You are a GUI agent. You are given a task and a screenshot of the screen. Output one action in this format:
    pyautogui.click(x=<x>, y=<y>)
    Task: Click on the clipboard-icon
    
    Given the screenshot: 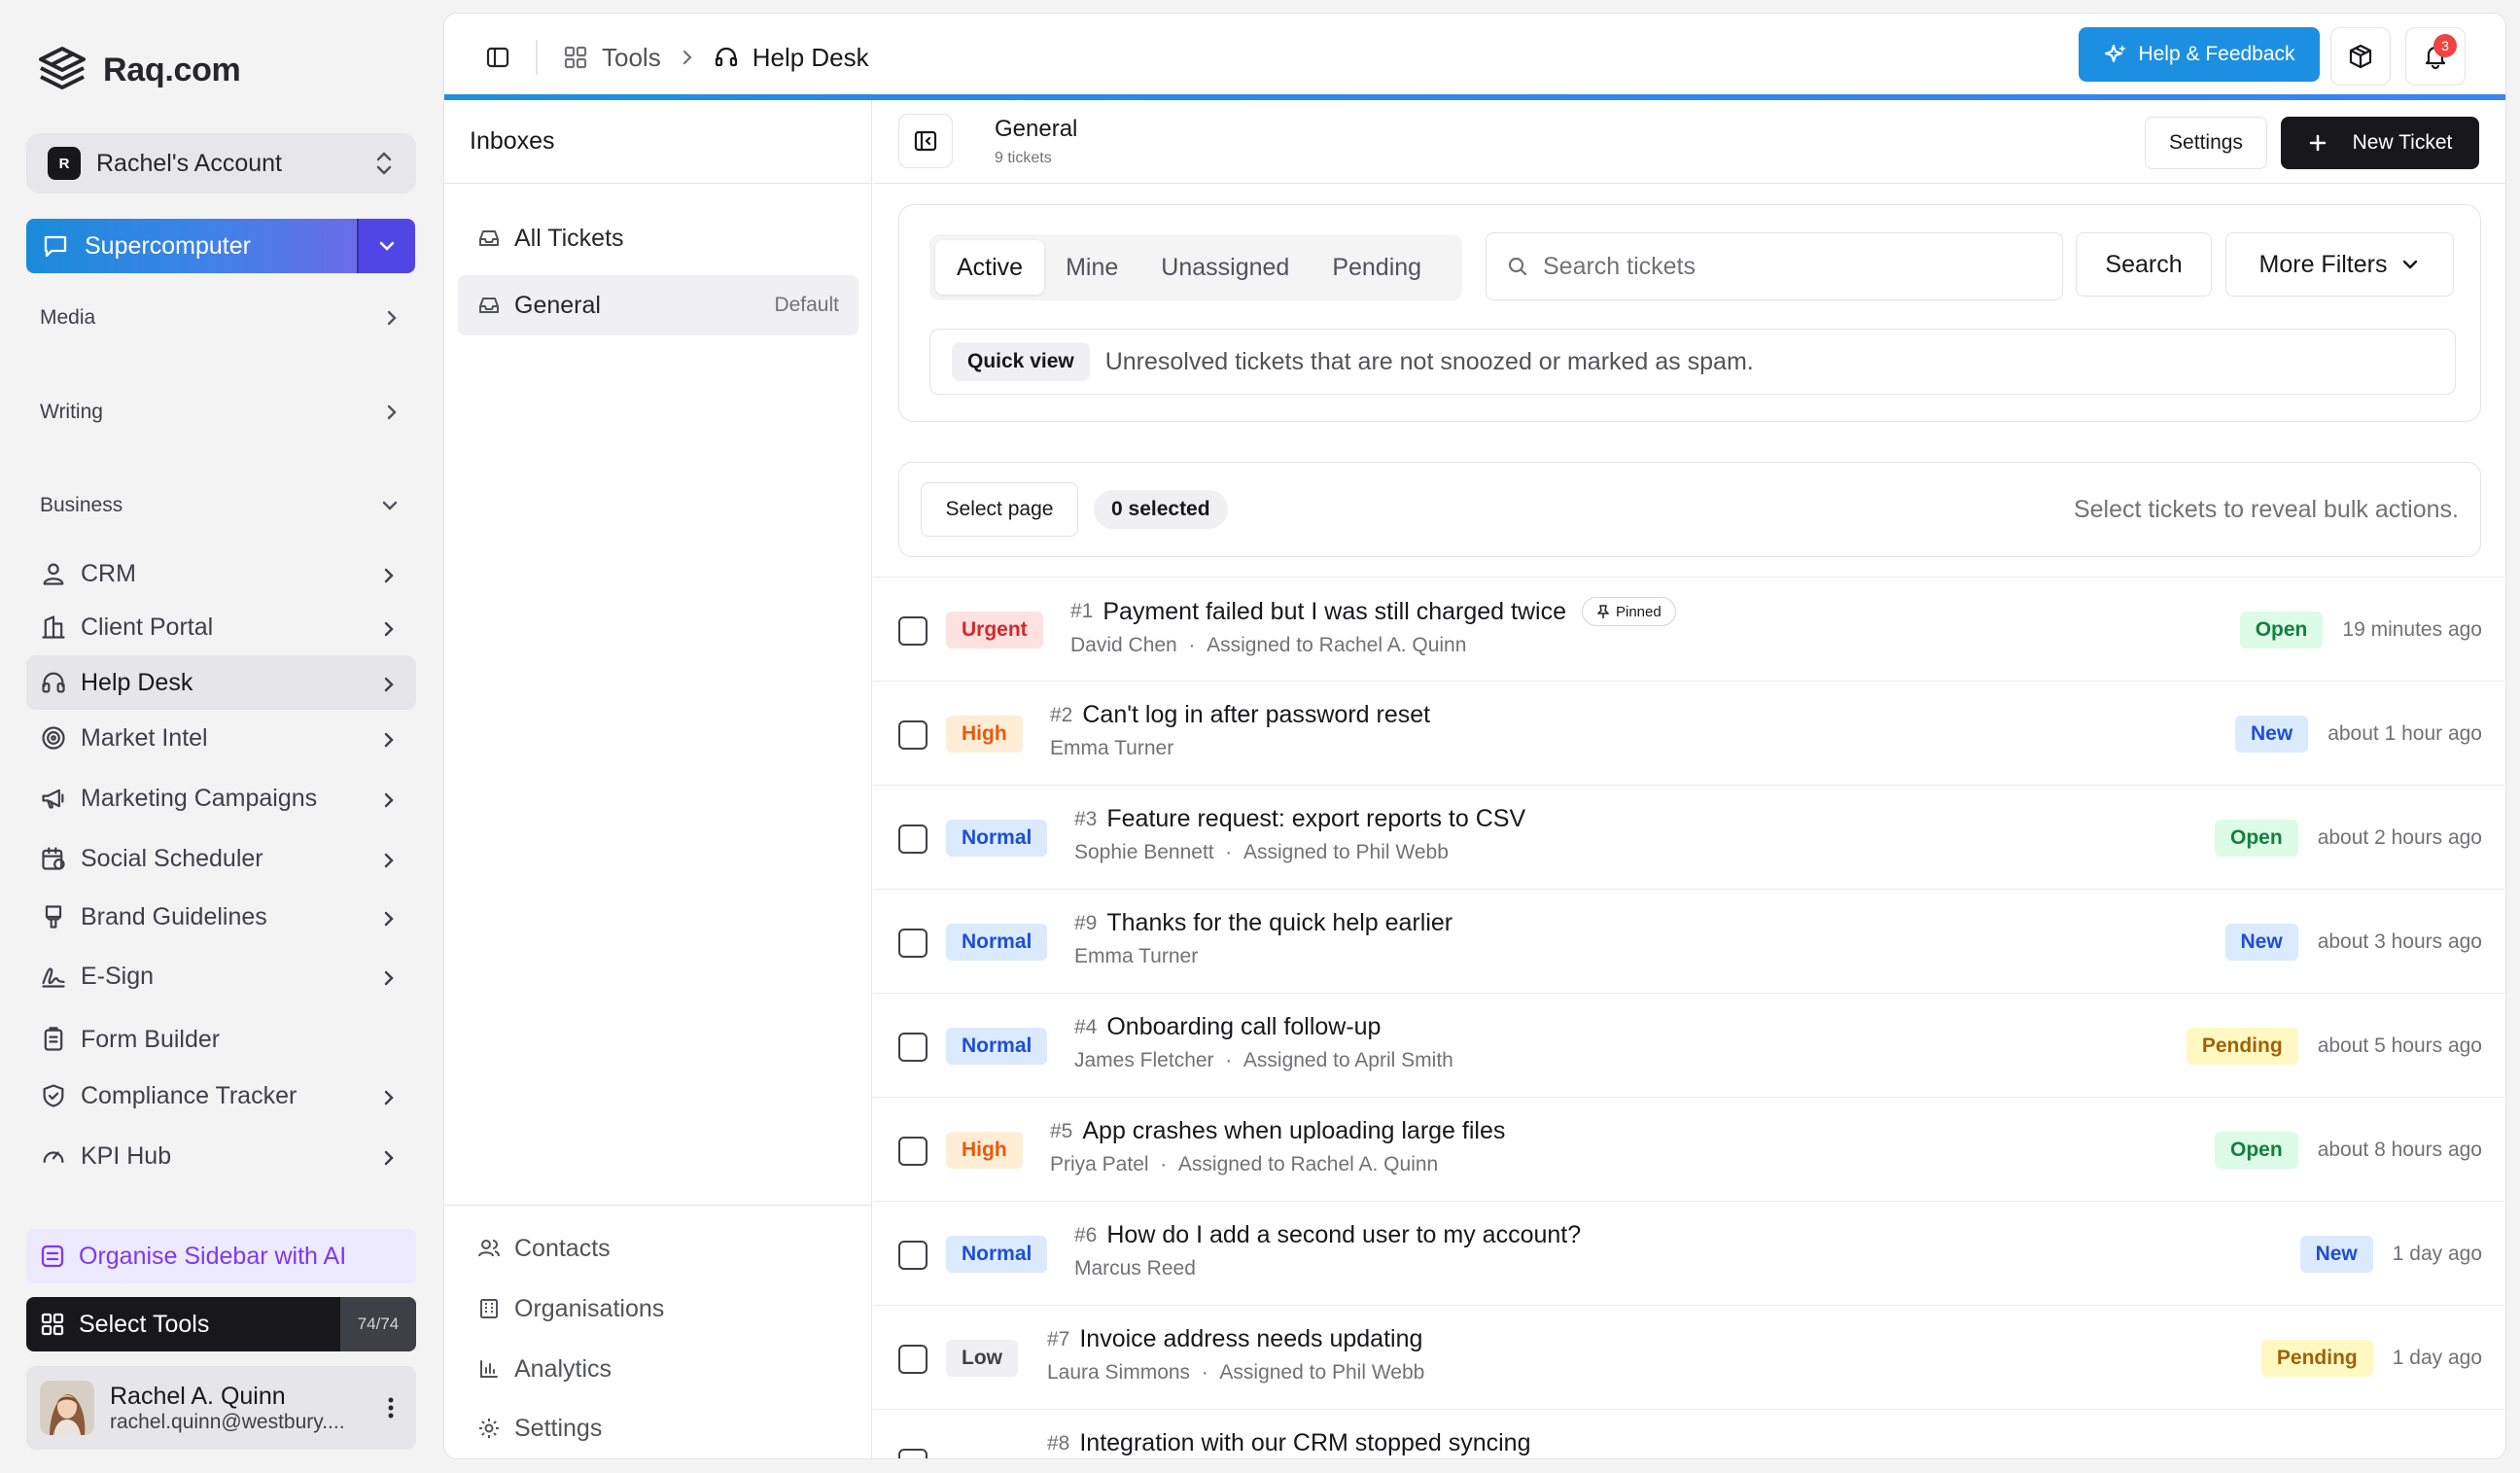 What is the action you would take?
    pyautogui.click(x=53, y=1039)
    